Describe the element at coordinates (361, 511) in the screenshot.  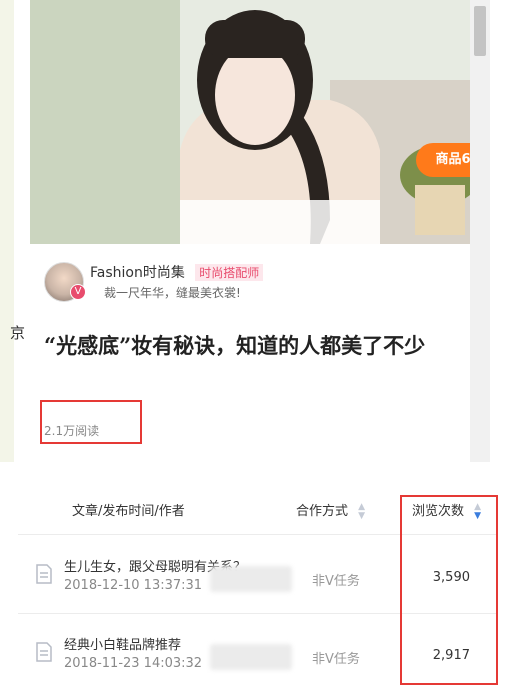
I see `sort-icon: ▲ ▼` at that location.